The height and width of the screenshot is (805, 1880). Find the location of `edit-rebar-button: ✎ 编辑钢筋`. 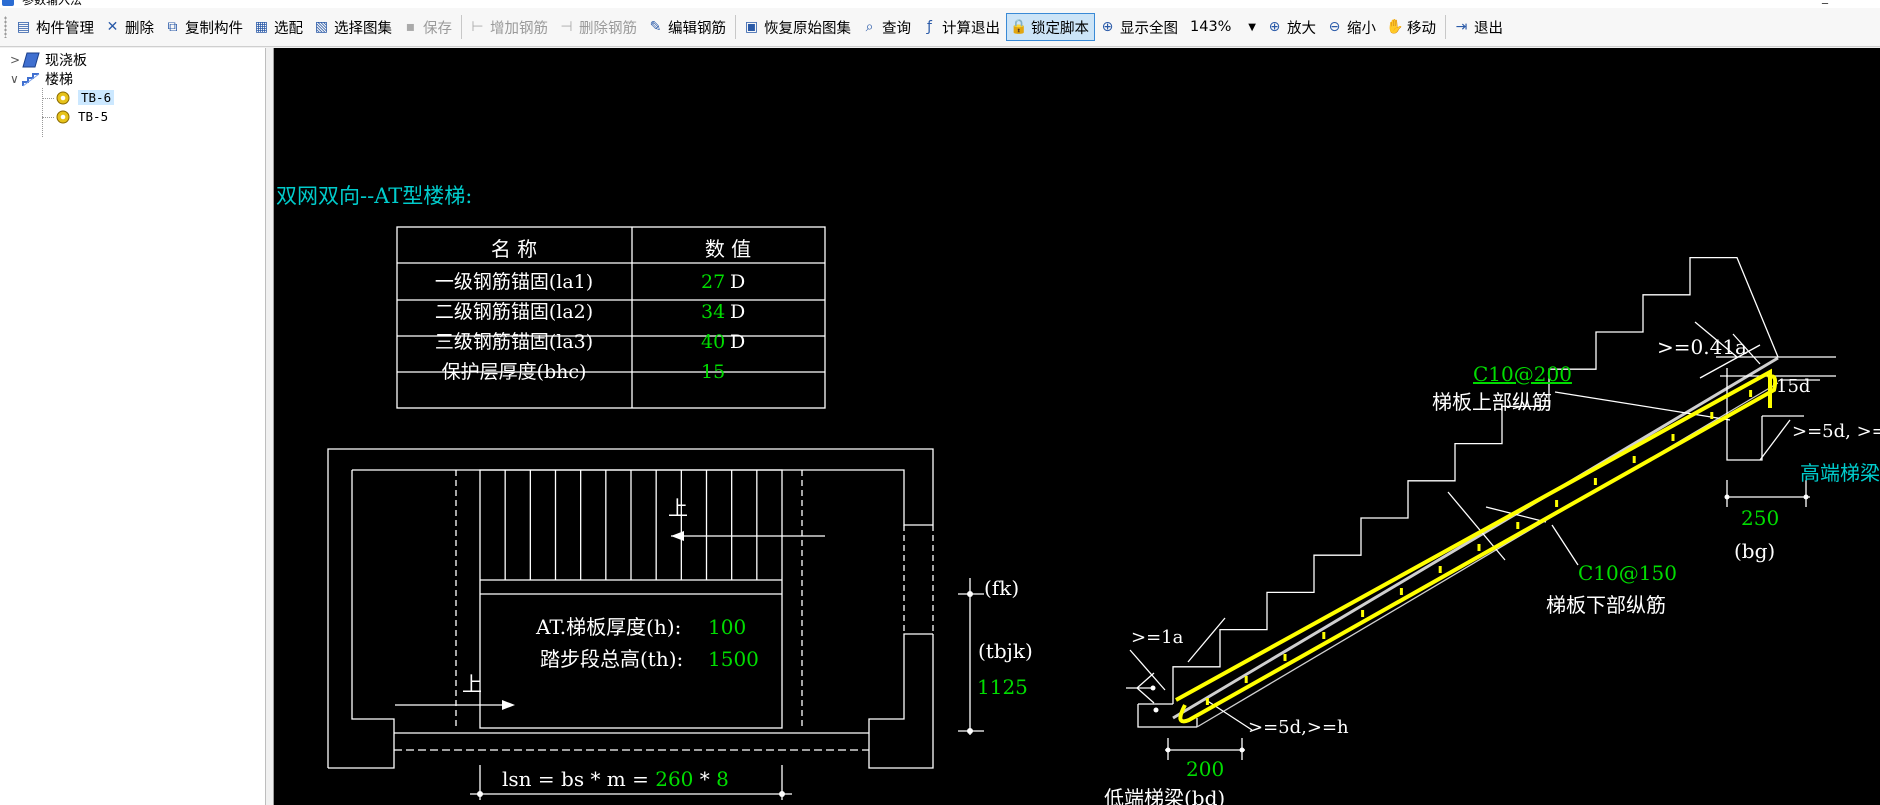

edit-rebar-button: ✎ 编辑钢筋 is located at coordinates (687, 27).